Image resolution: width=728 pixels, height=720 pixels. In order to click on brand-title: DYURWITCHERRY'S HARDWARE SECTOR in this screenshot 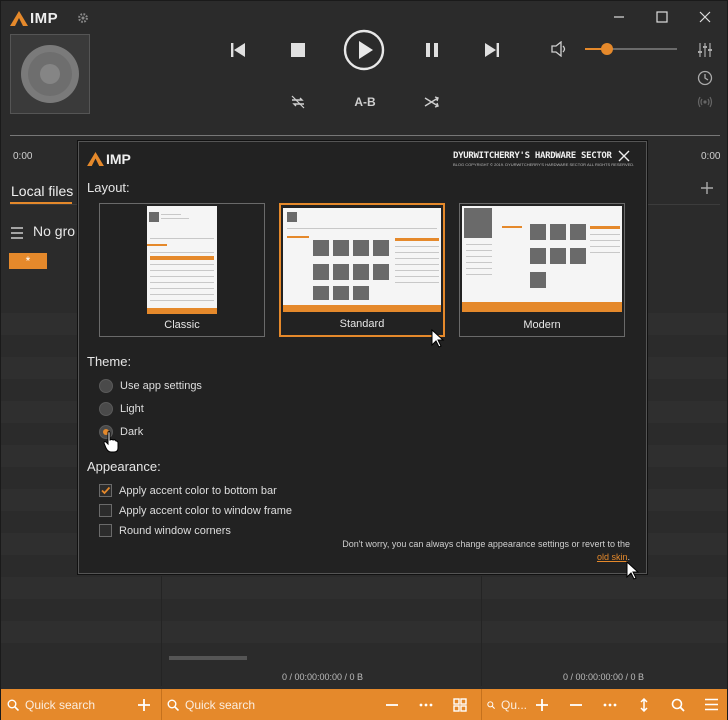, I will do `click(532, 156)`.